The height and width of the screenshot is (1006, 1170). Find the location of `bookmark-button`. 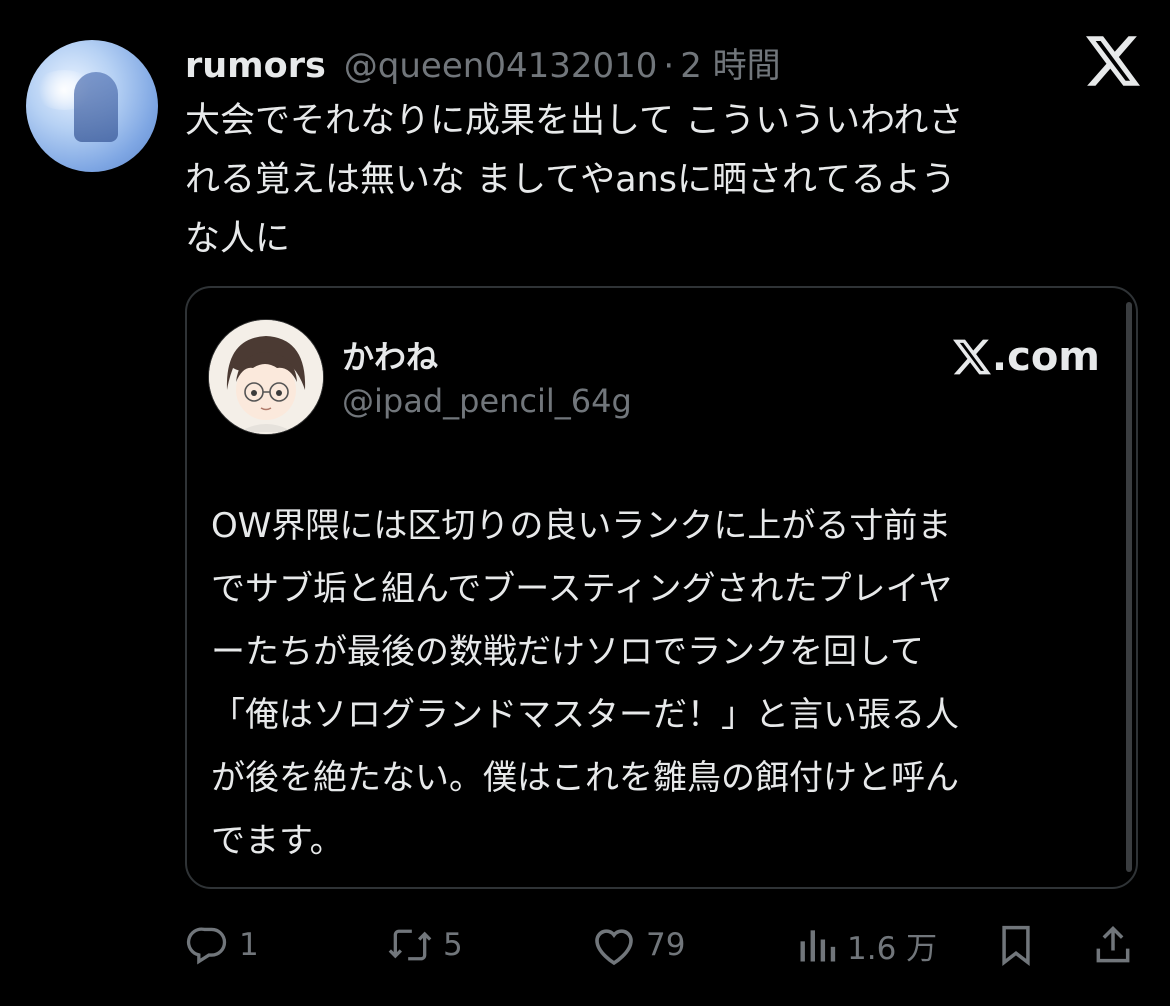

bookmark-button is located at coordinates (1016, 945).